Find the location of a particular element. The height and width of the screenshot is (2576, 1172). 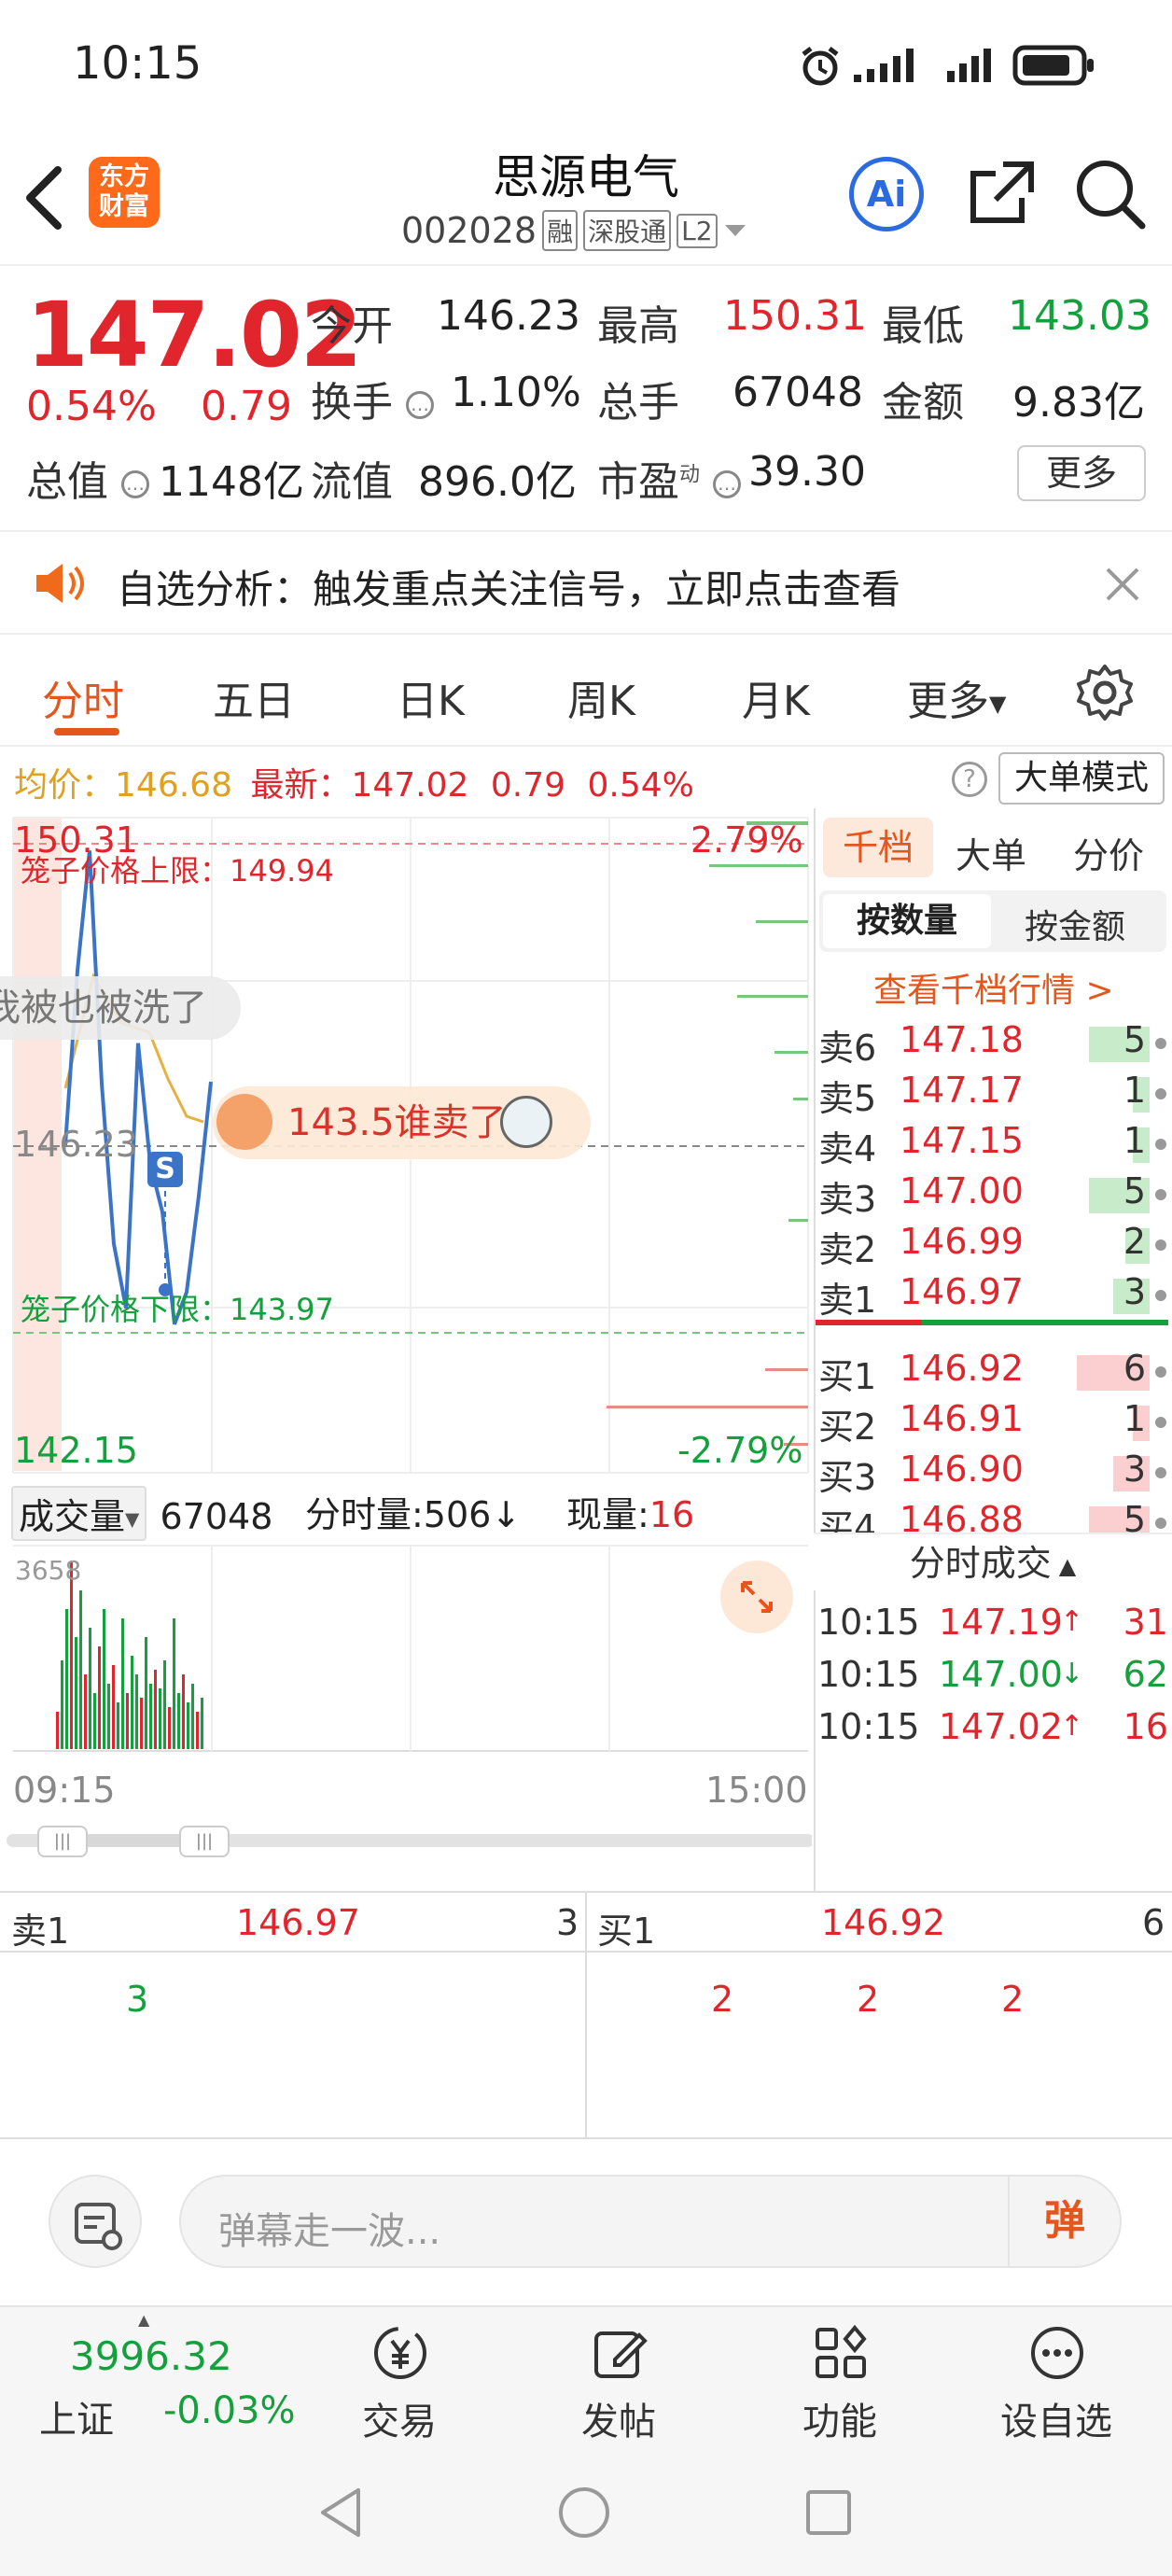

field-value: 146.23 is located at coordinates (509, 316).